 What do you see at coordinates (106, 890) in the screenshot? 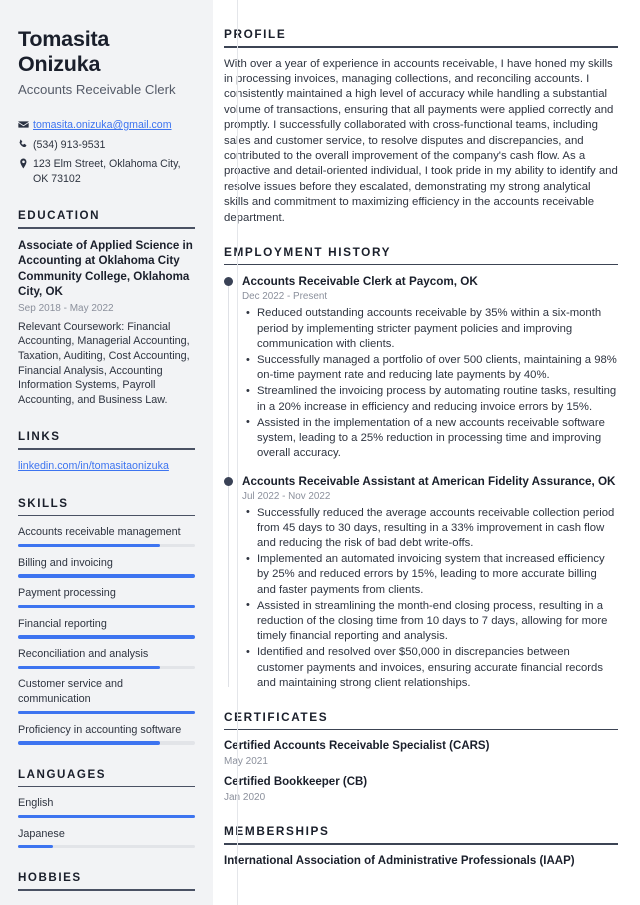
I see `hobbies-rule` at bounding box center [106, 890].